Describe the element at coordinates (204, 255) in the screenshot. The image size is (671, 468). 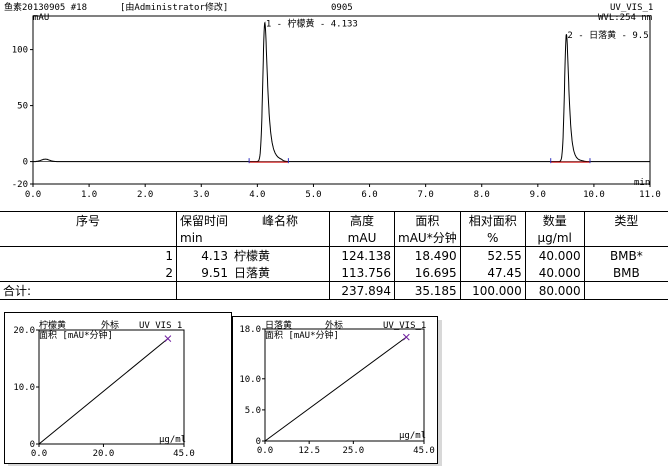
I see `retention-time: 4.13` at that location.